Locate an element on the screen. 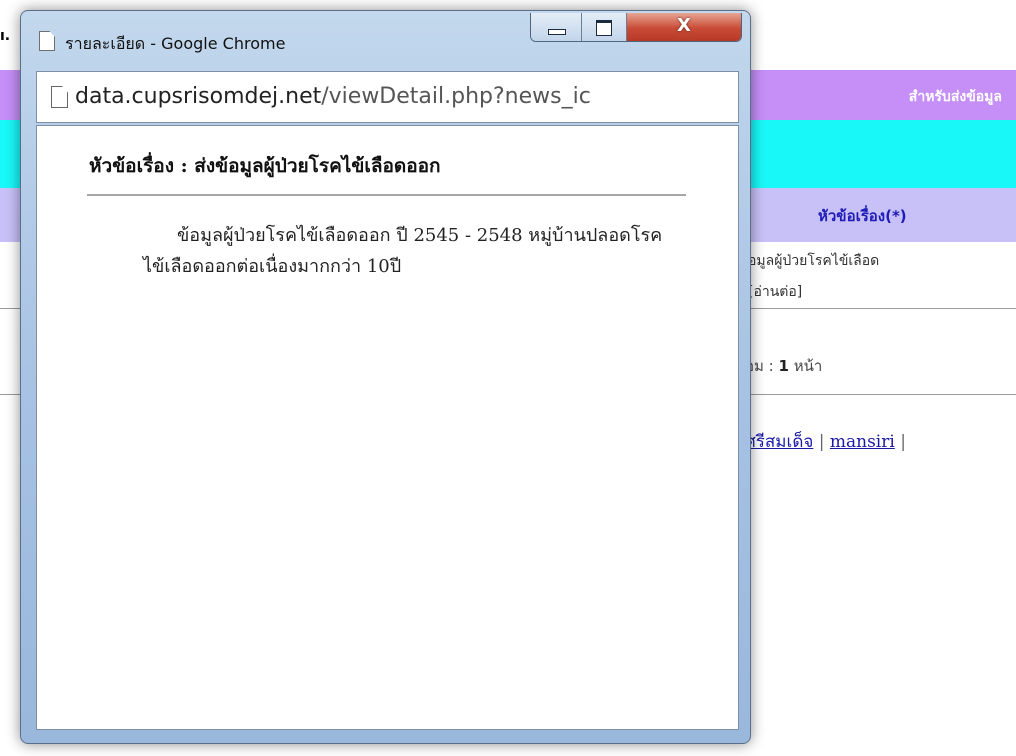 The height and width of the screenshot is (756, 1016). window-title: รายละเอียด - Google Chrome is located at coordinates (175, 43).